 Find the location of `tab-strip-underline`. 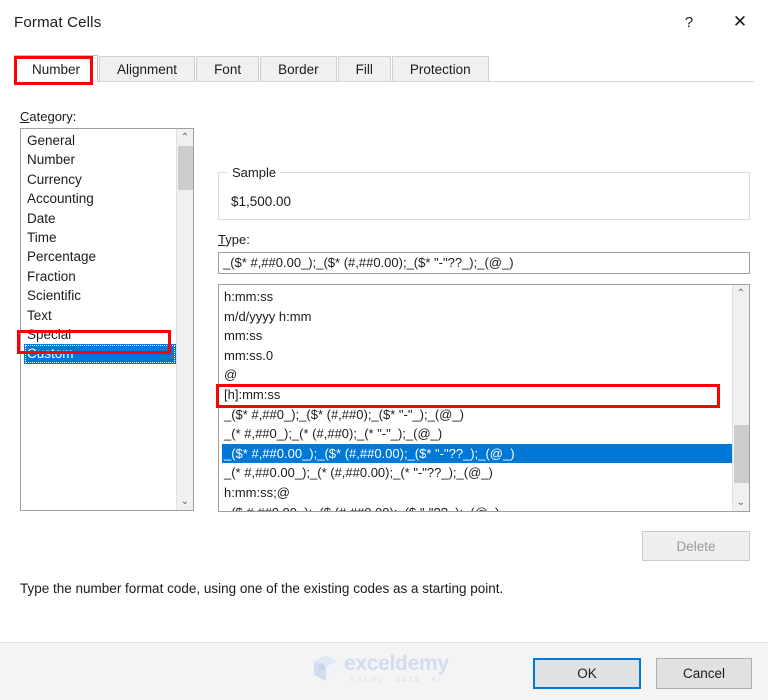

tab-strip-underline is located at coordinates (384, 81).